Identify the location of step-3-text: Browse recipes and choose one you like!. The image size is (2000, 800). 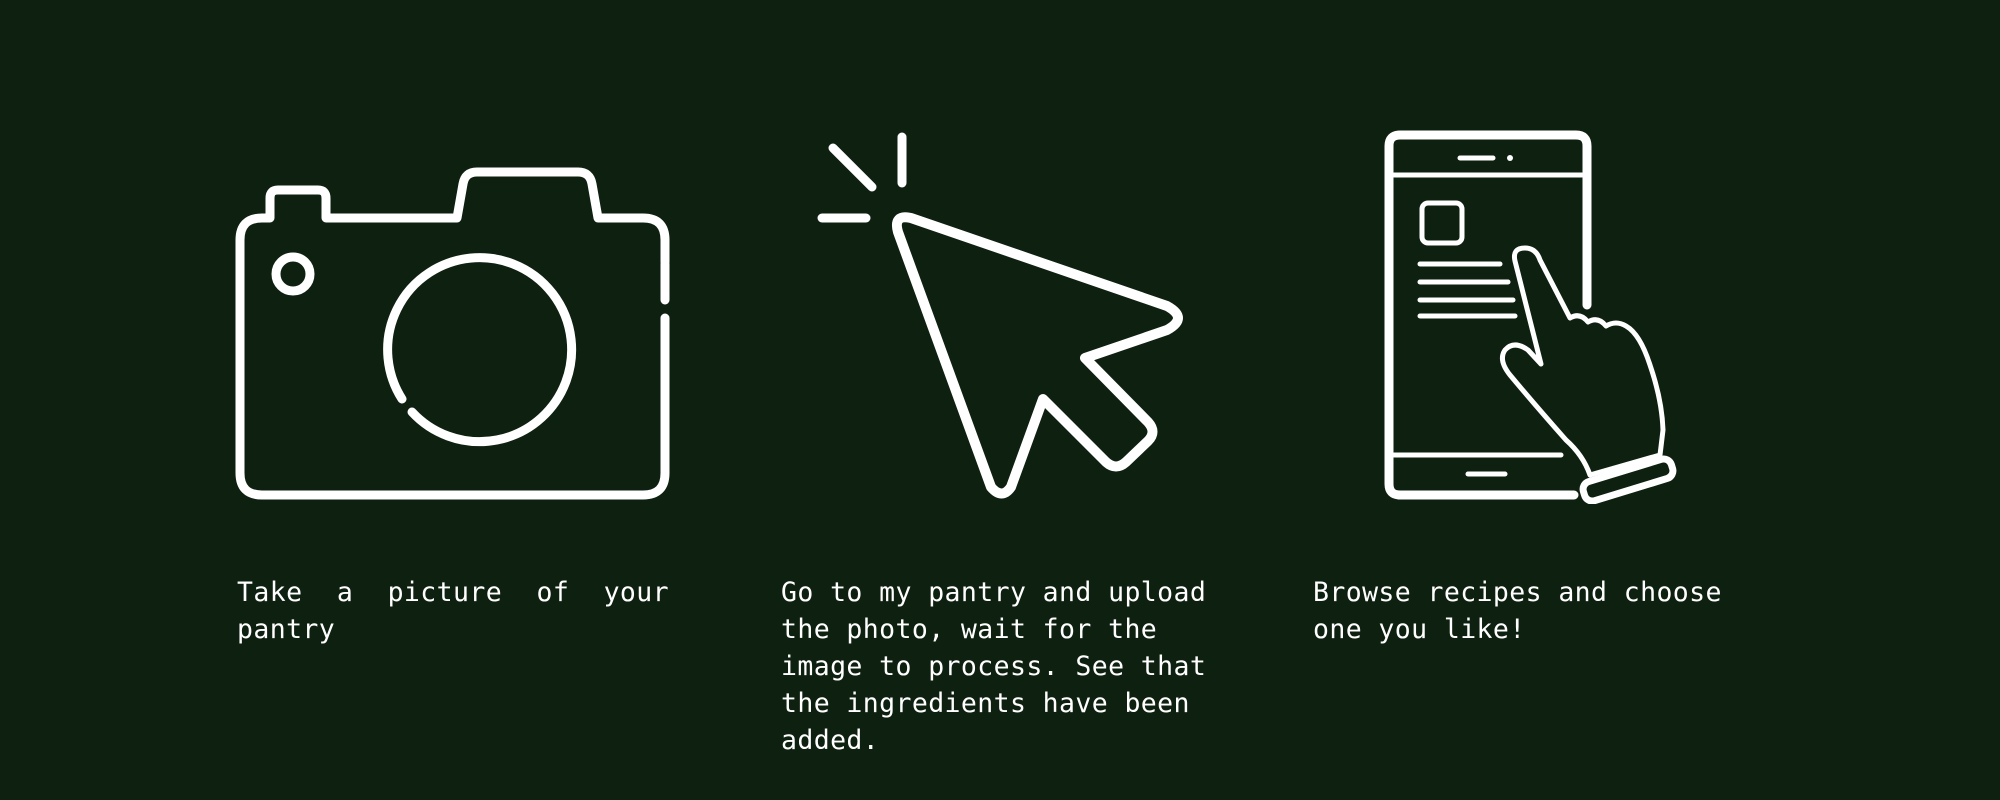
(1517, 611).